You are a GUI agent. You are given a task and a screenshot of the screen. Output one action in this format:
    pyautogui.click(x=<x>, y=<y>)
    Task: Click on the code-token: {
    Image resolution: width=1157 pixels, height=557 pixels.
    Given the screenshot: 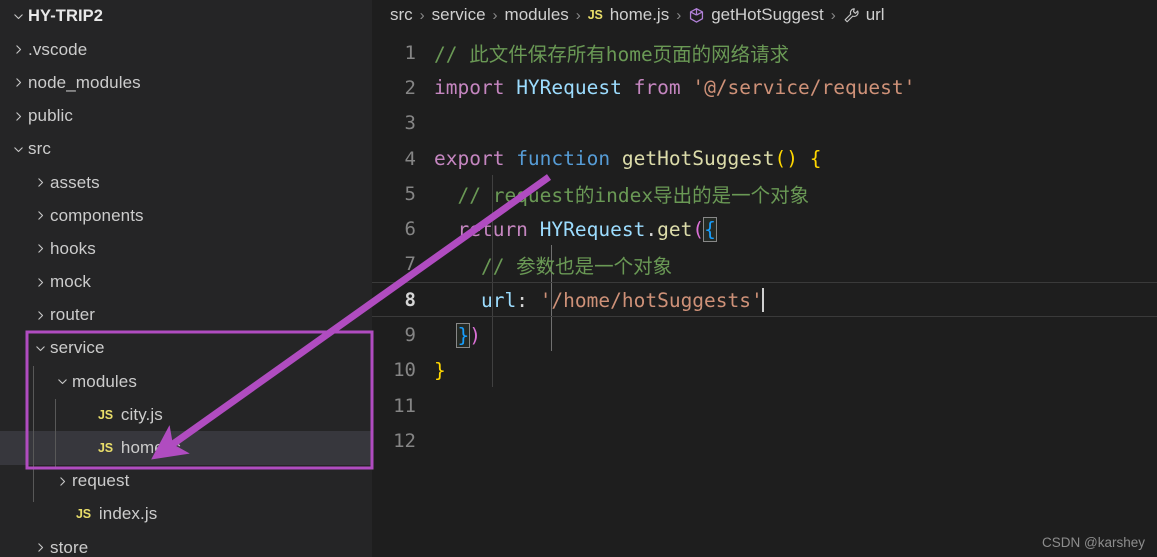 What is the action you would take?
    pyautogui.click(x=815, y=159)
    